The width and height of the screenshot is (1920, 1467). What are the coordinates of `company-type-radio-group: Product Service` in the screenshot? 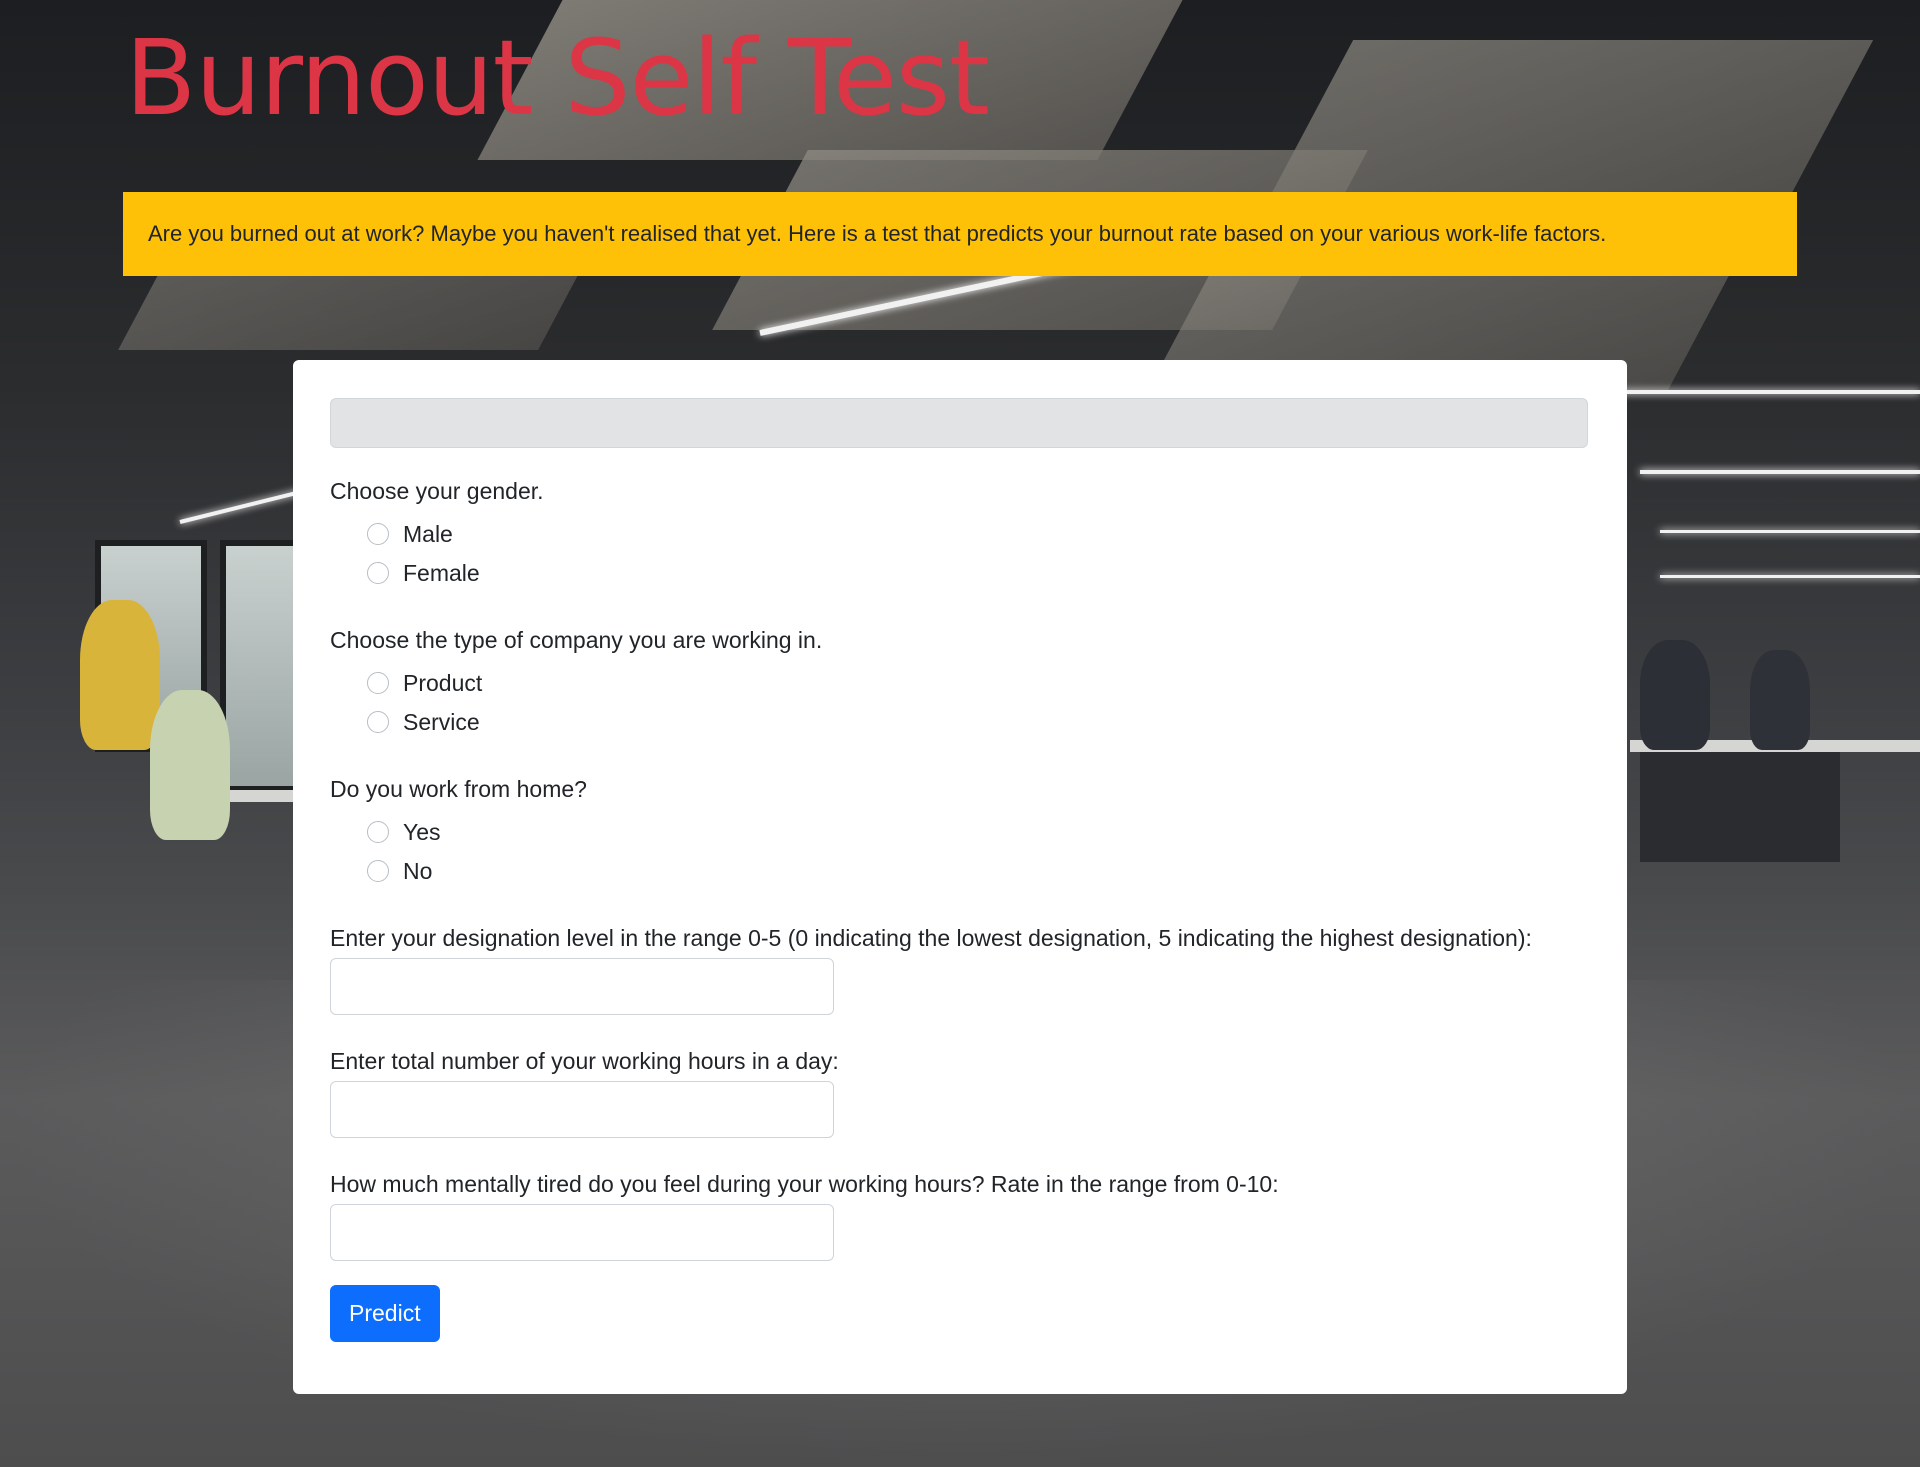 It's located at (960, 702).